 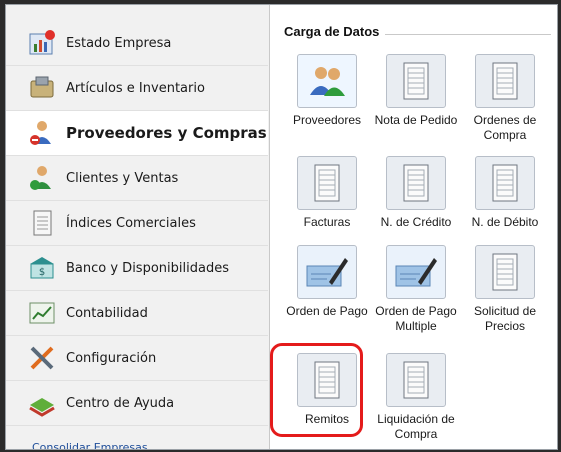 What do you see at coordinates (42, 358) in the screenshot?
I see `tools-icon` at bounding box center [42, 358].